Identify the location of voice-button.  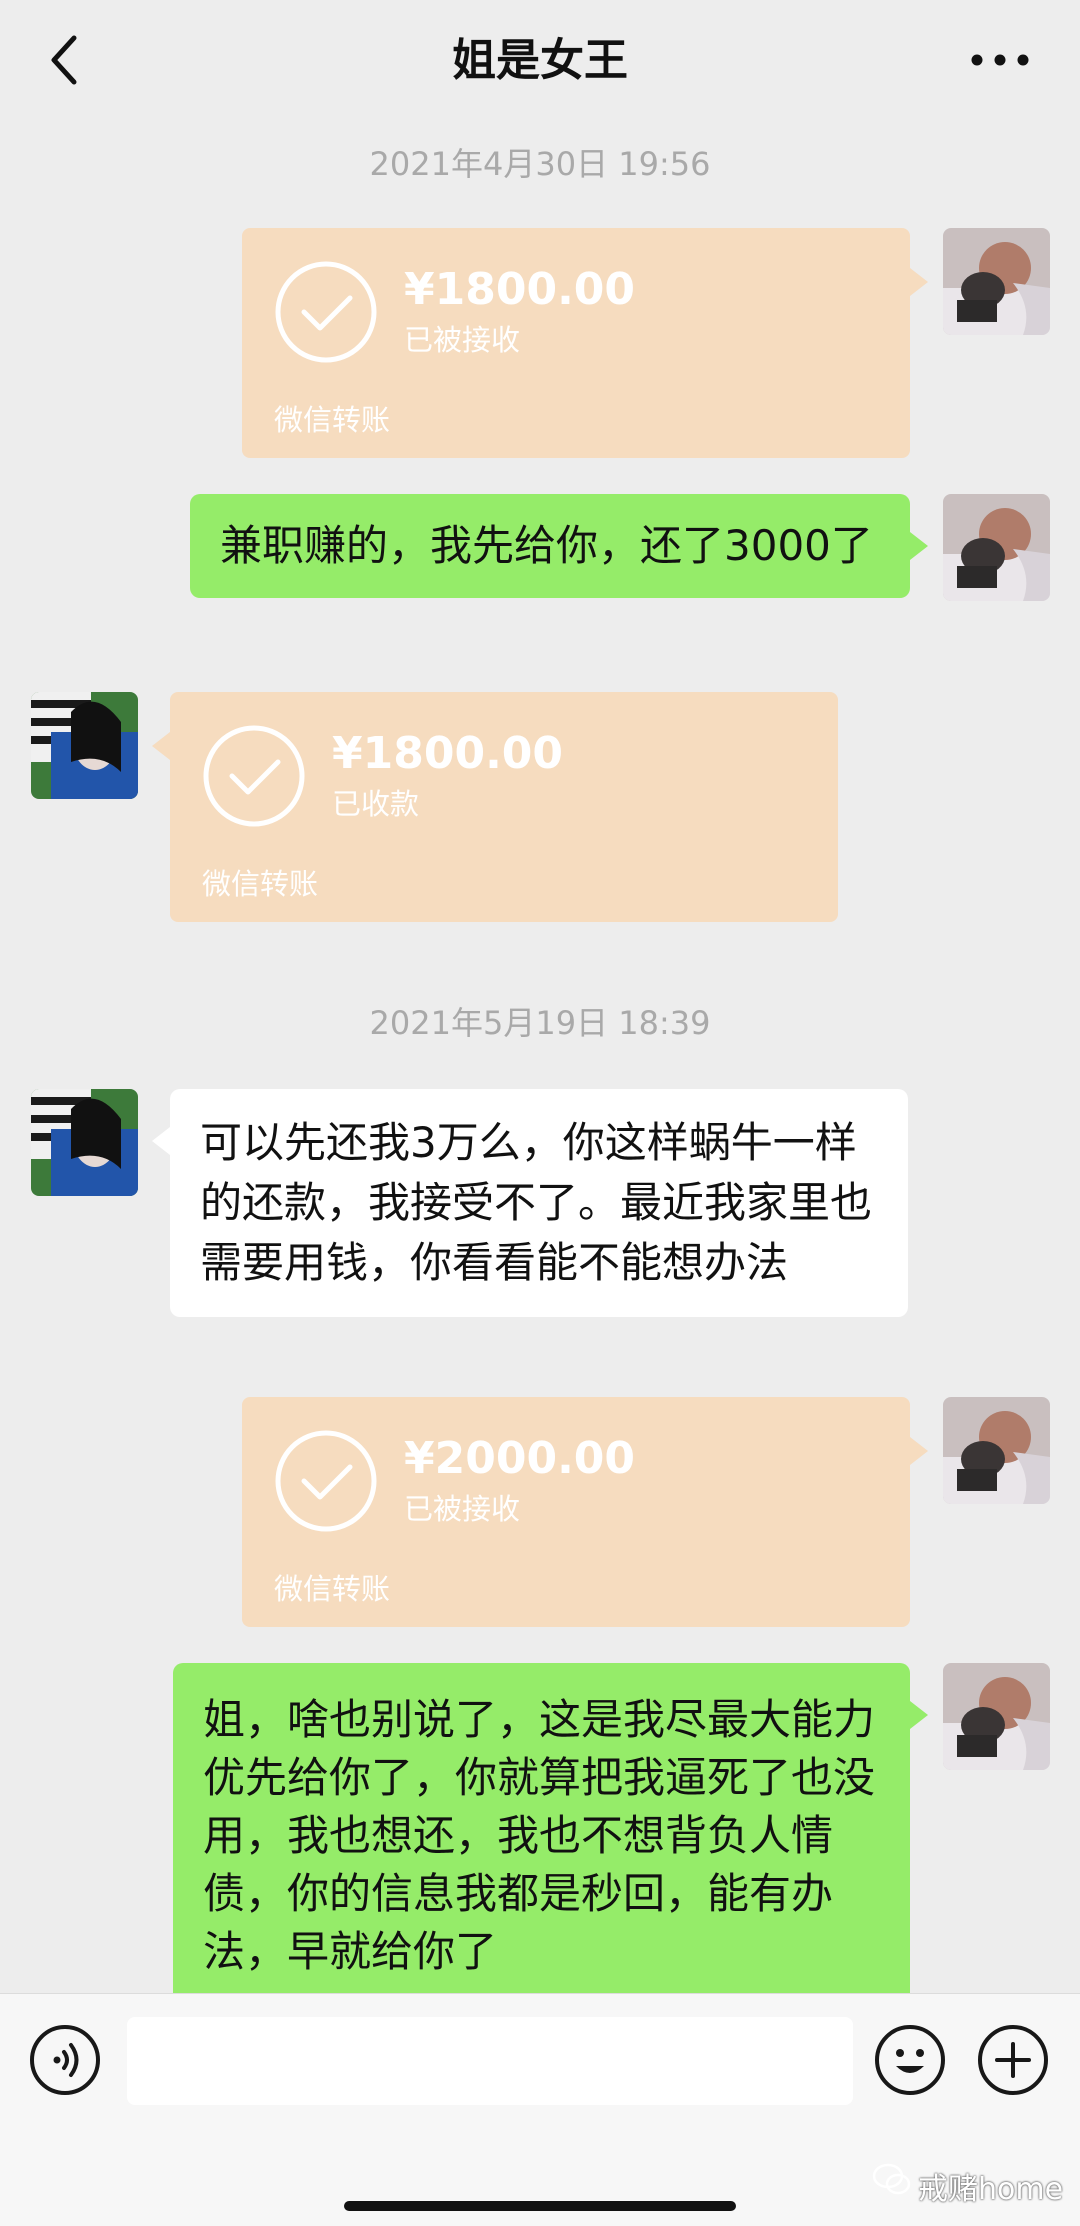
(65, 2060).